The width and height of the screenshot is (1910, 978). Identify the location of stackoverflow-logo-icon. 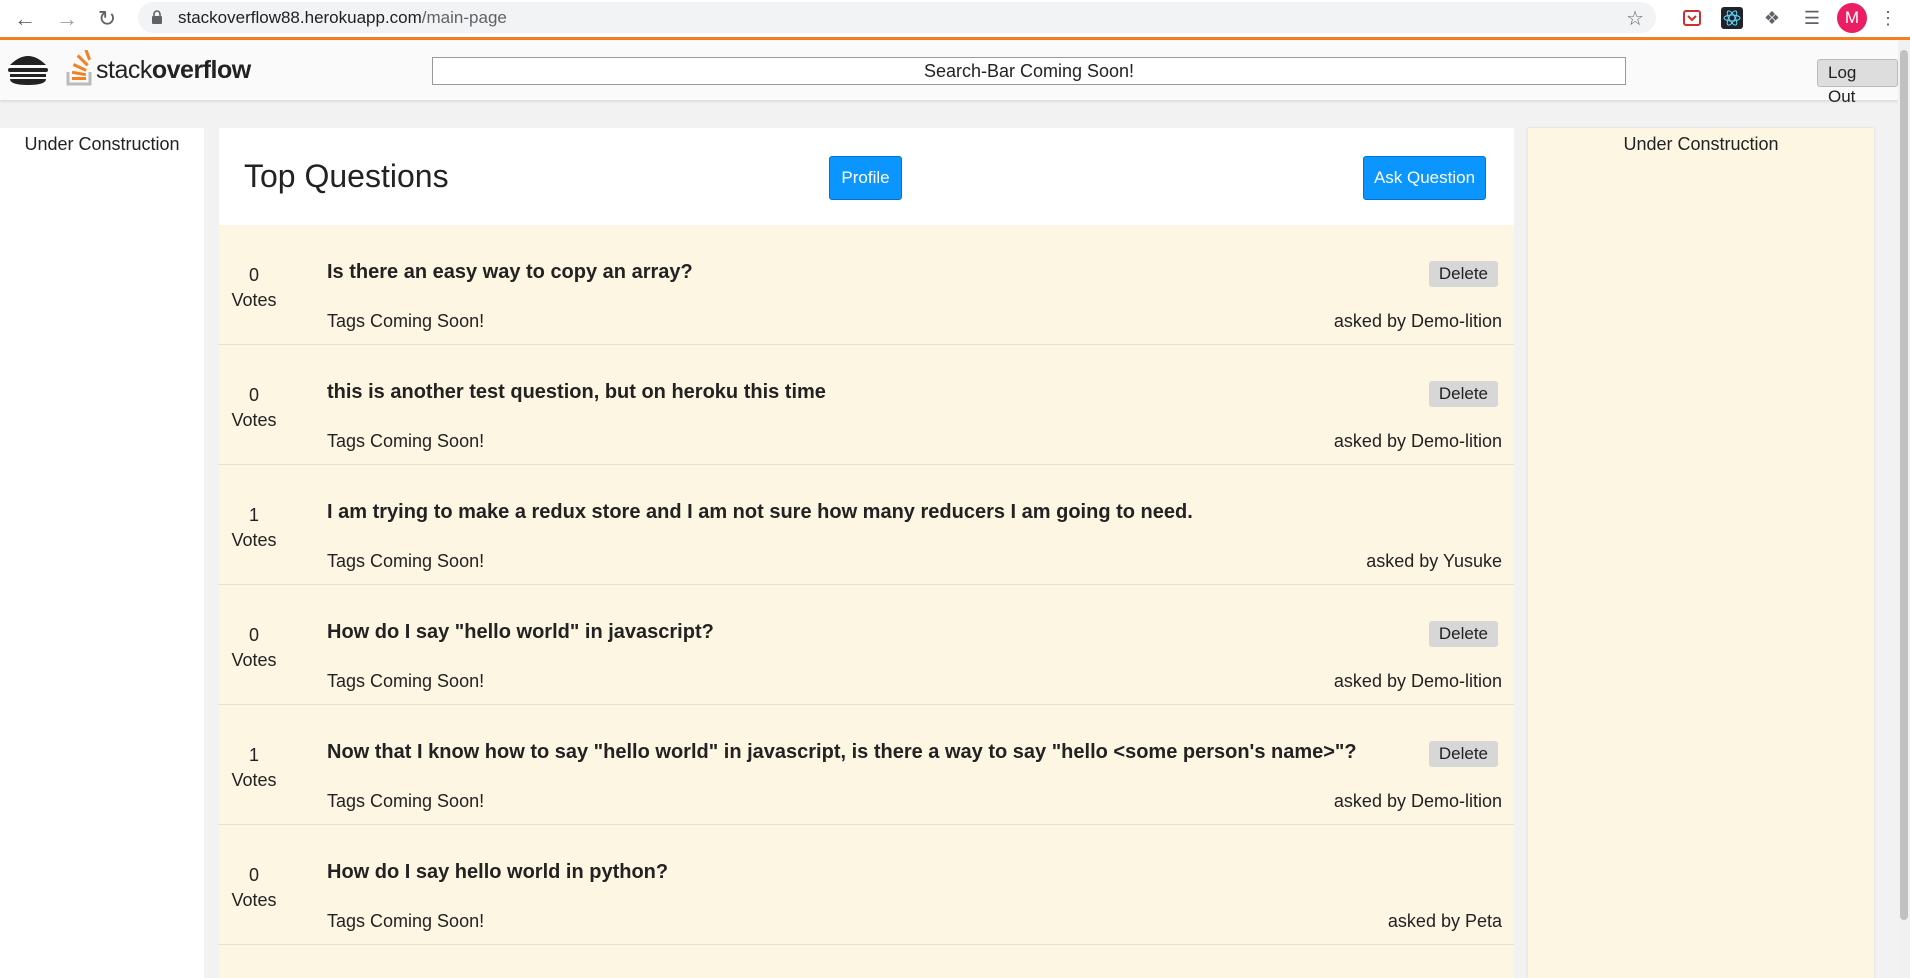
(80, 68).